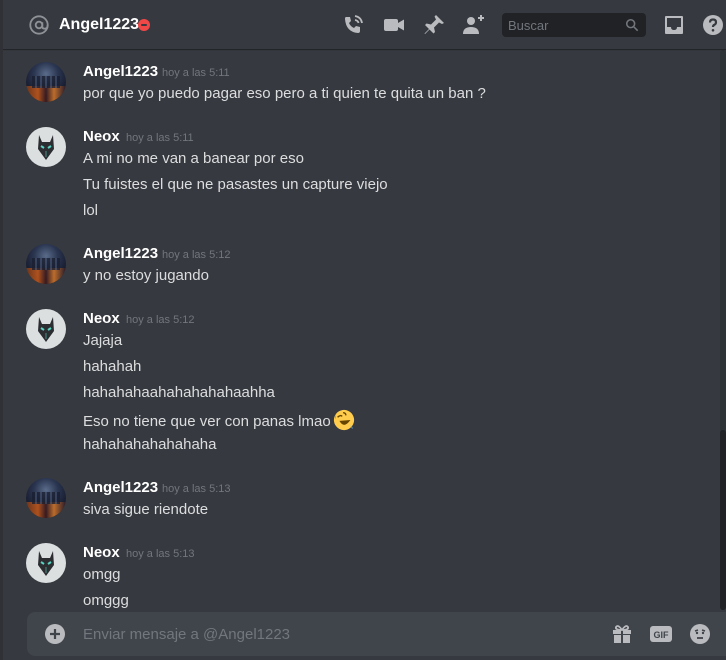 This screenshot has width=726, height=660. Describe the element at coordinates (674, 25) in the screenshot. I see `inbox-icon` at that location.